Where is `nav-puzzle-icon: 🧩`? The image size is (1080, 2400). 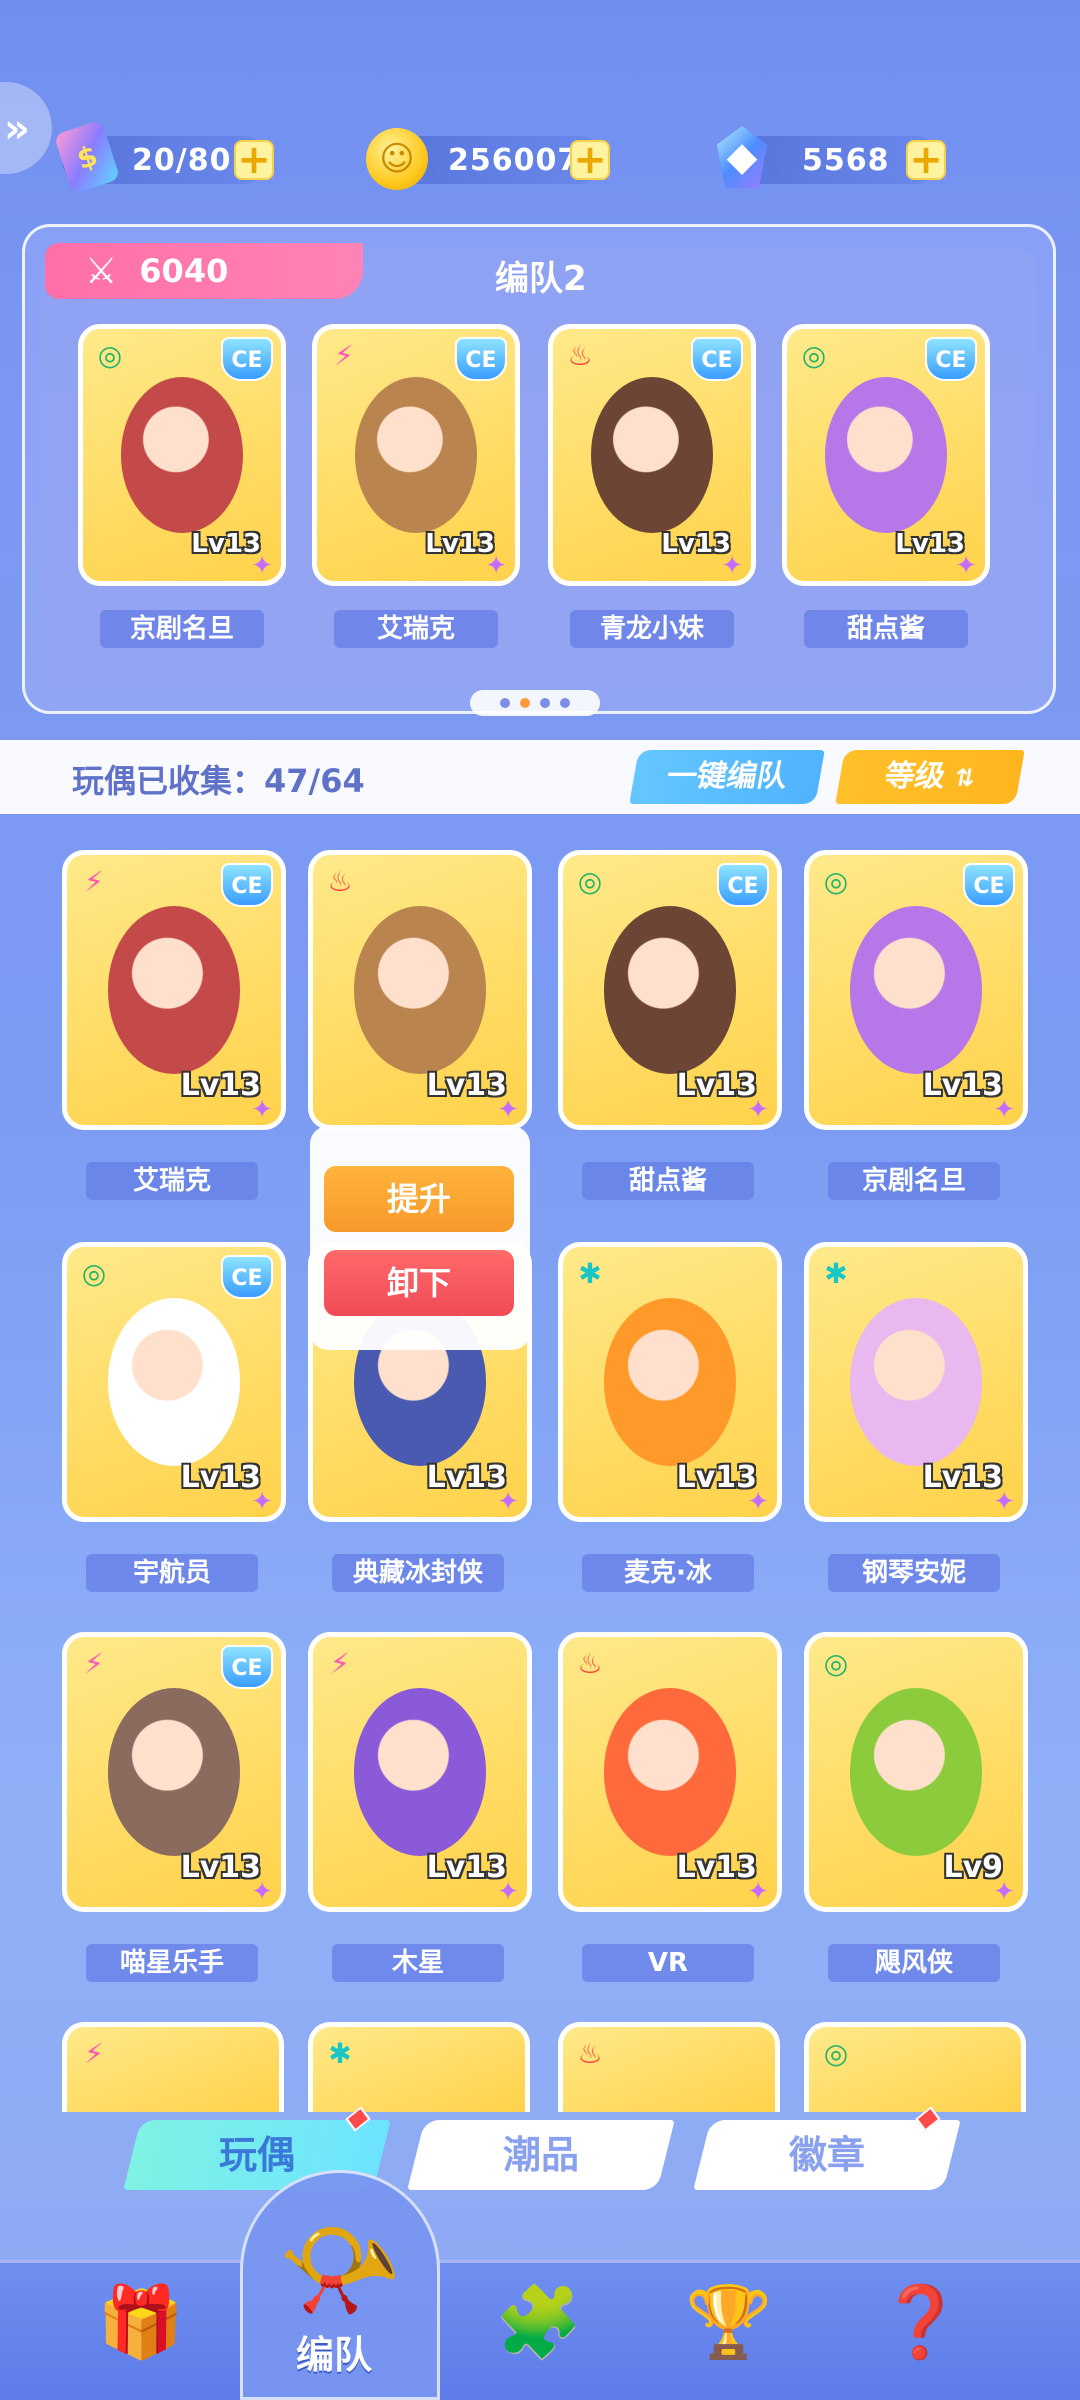
nav-puzzle-icon: 🧩 is located at coordinates (539, 2322).